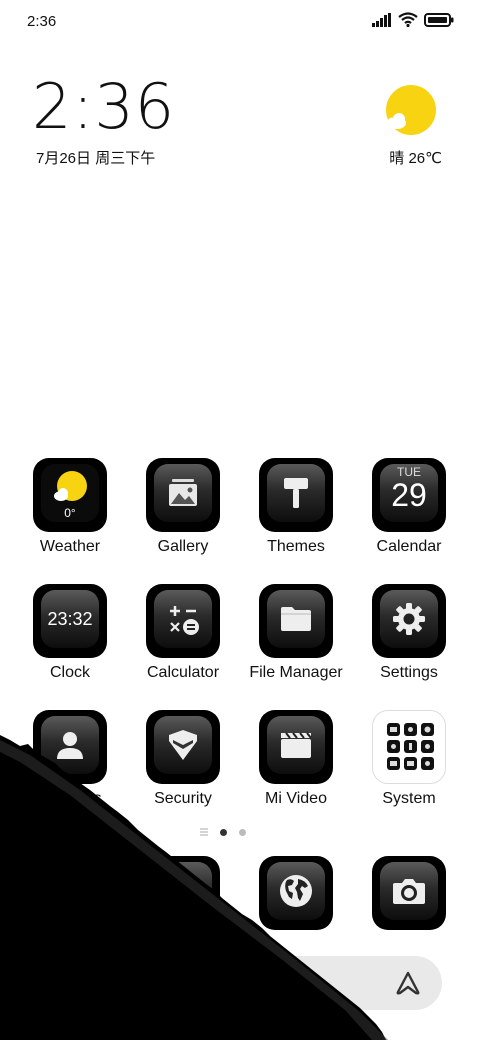 The height and width of the screenshot is (1040, 480). Describe the element at coordinates (408, 983) in the screenshot. I see `assistant-icon` at that location.